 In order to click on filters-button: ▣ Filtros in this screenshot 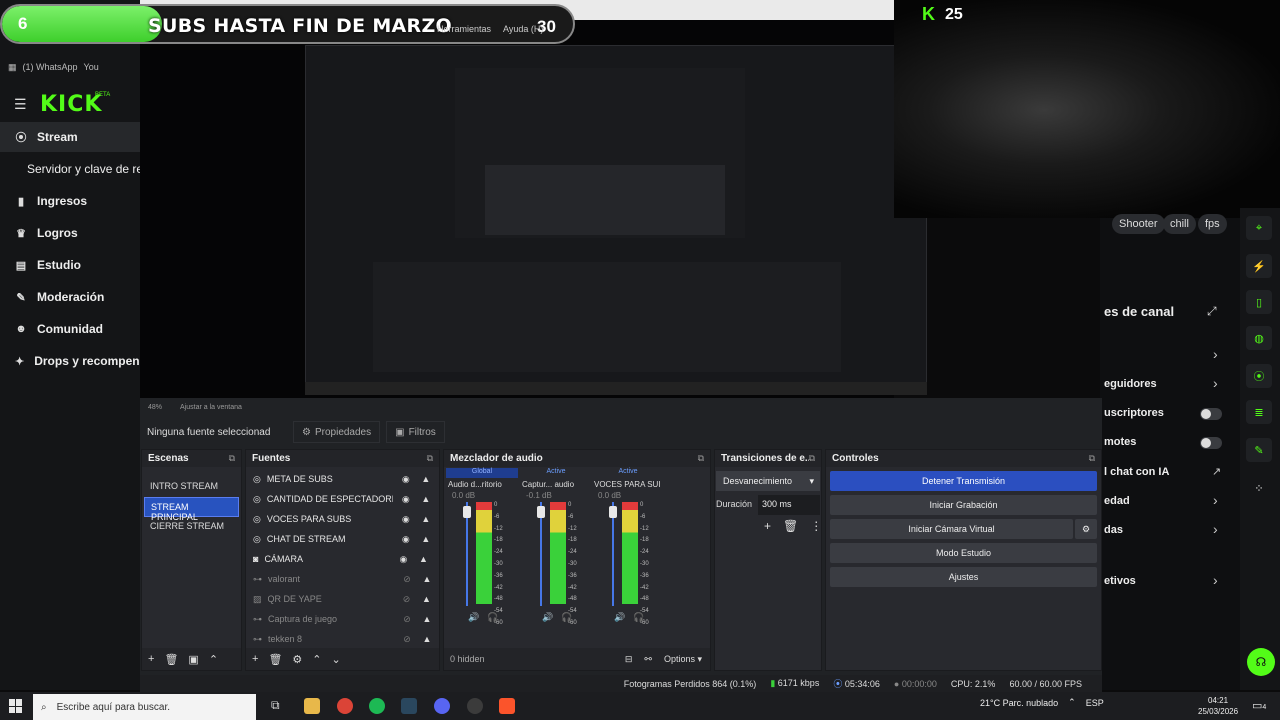, I will do `click(415, 432)`.